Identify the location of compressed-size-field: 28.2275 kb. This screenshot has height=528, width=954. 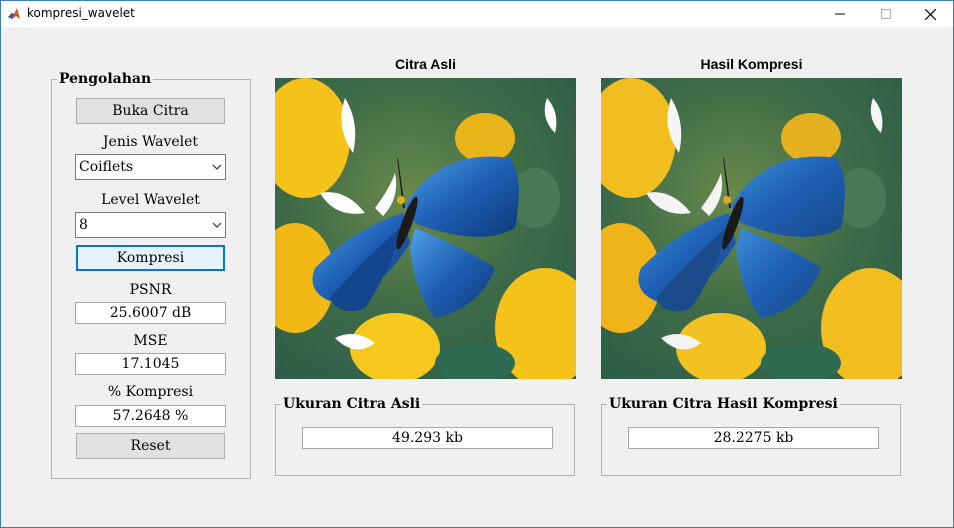
(753, 438).